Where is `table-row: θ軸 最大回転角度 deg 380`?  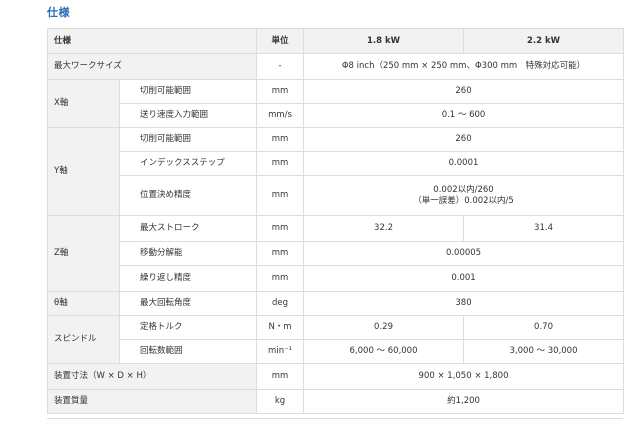
table-row: θ軸 最大回転角度 deg 380 is located at coordinates (336, 303).